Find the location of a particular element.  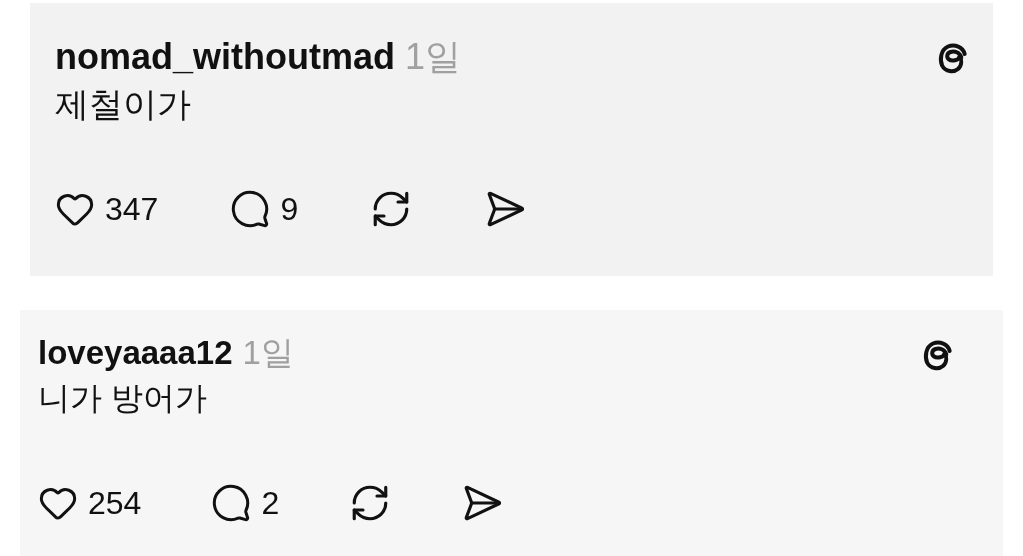

username: loveyaaaa12 is located at coordinates (135, 352).